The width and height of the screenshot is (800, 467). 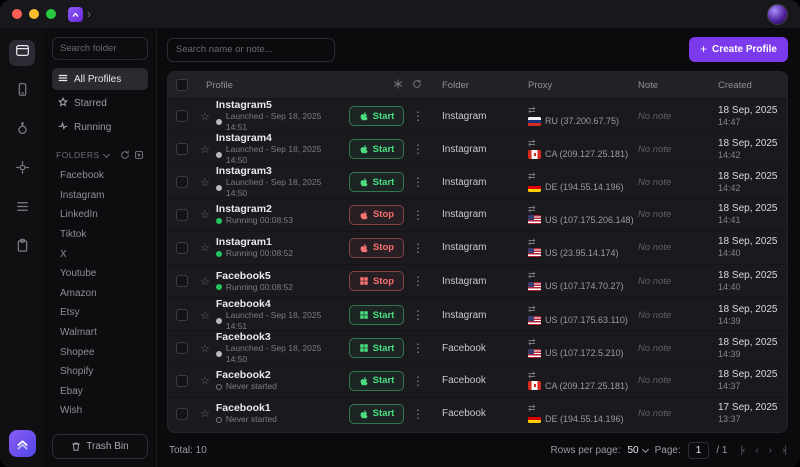 I want to click on refresh-icon, so click(x=417, y=85).